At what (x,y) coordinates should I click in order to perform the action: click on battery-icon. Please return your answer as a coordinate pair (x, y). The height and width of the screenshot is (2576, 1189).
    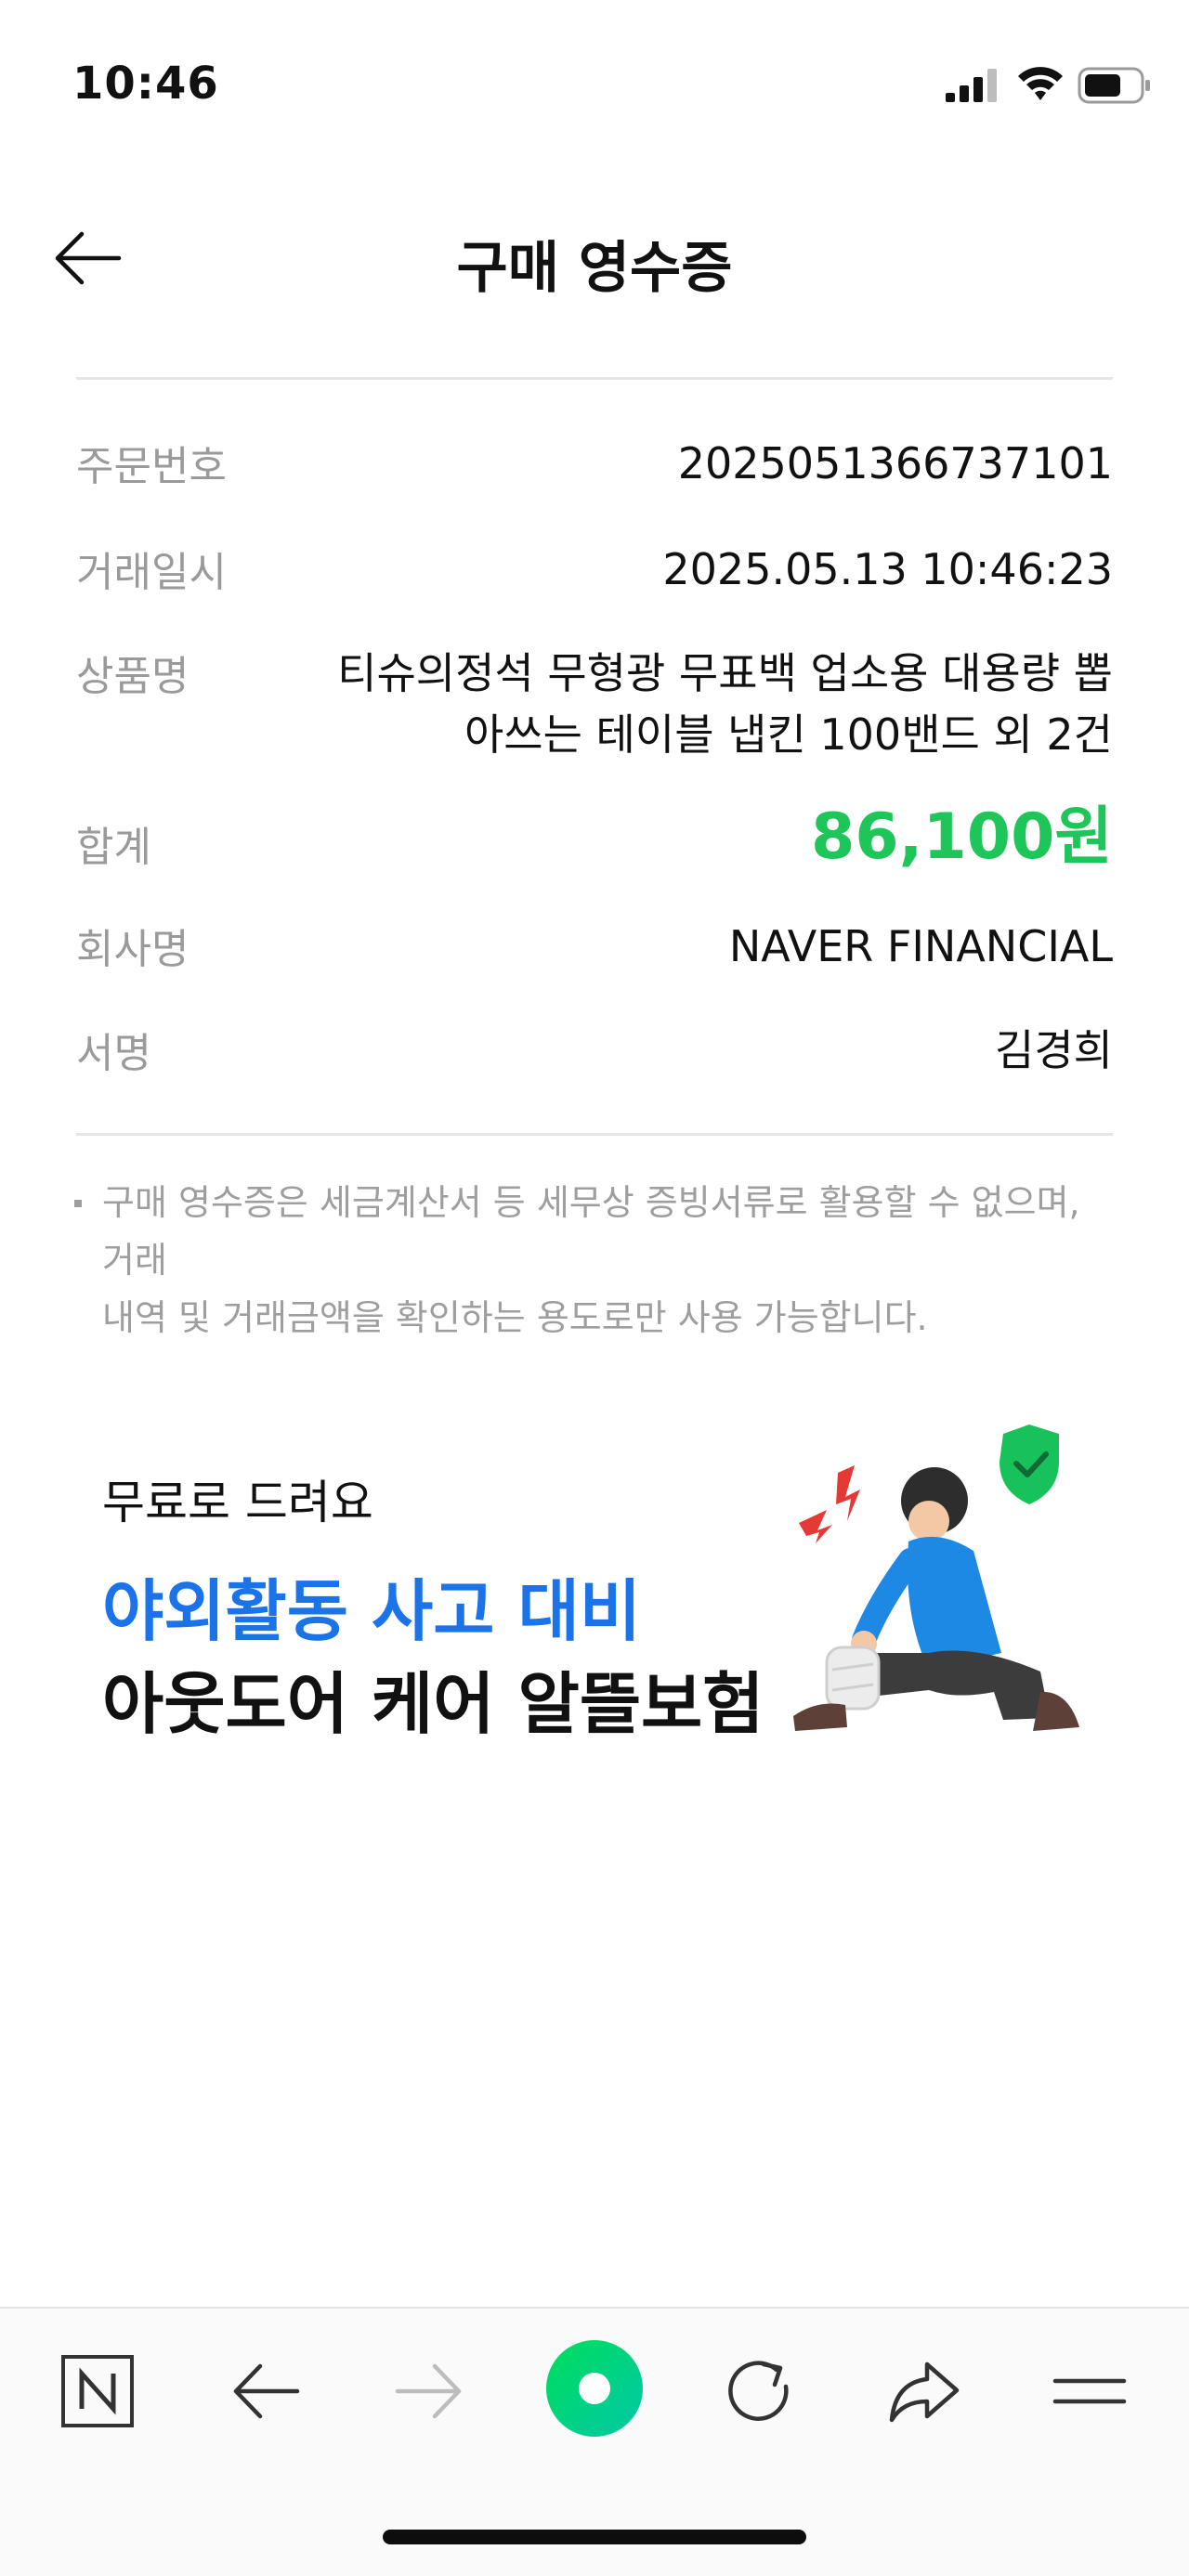
    Looking at the image, I should click on (1114, 85).